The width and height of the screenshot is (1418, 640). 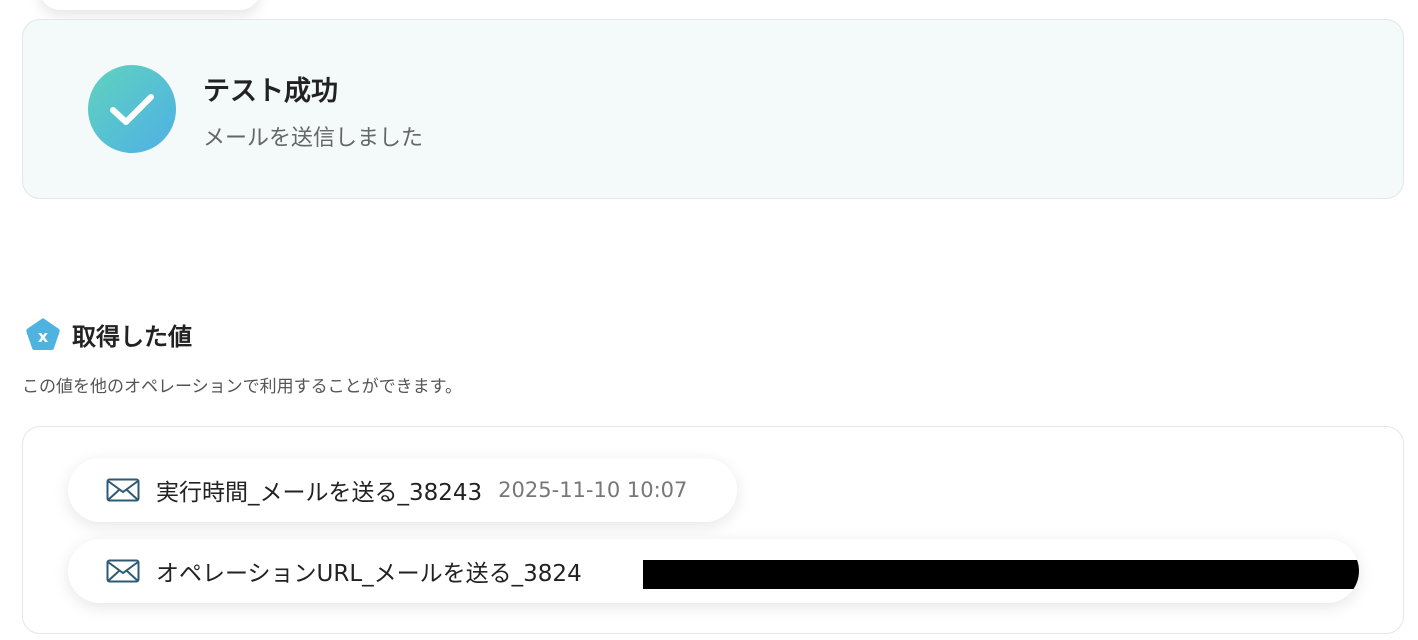 What do you see at coordinates (132, 336) in the screenshot?
I see `values-section-title: 取得した値` at bounding box center [132, 336].